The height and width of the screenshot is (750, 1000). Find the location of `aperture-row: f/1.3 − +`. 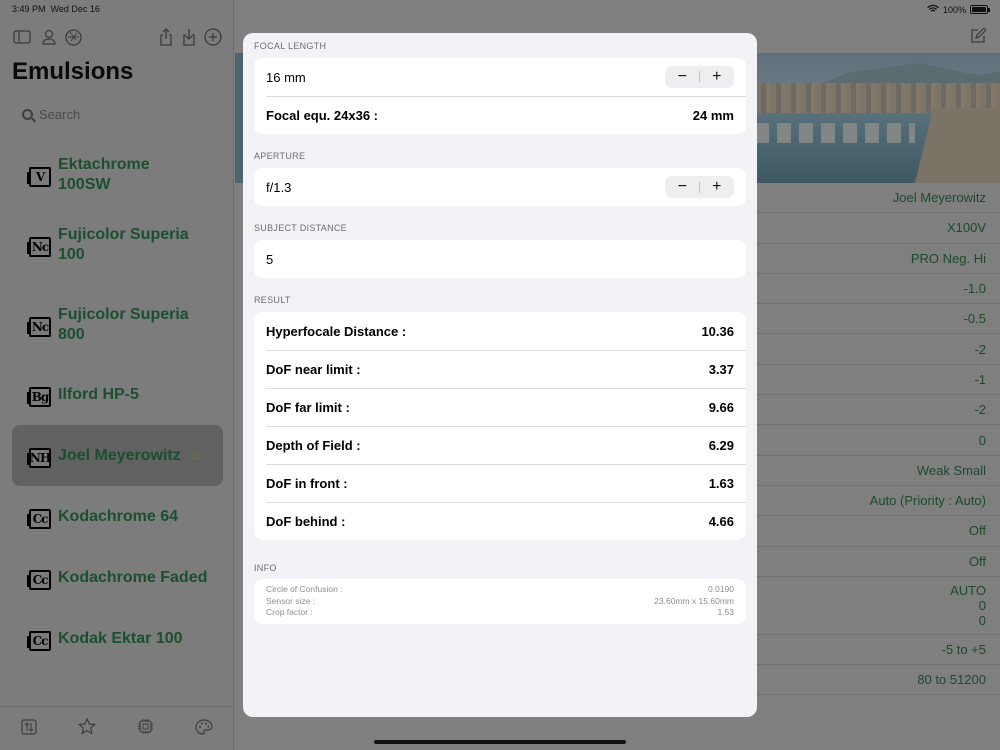

aperture-row: f/1.3 − + is located at coordinates (500, 187).